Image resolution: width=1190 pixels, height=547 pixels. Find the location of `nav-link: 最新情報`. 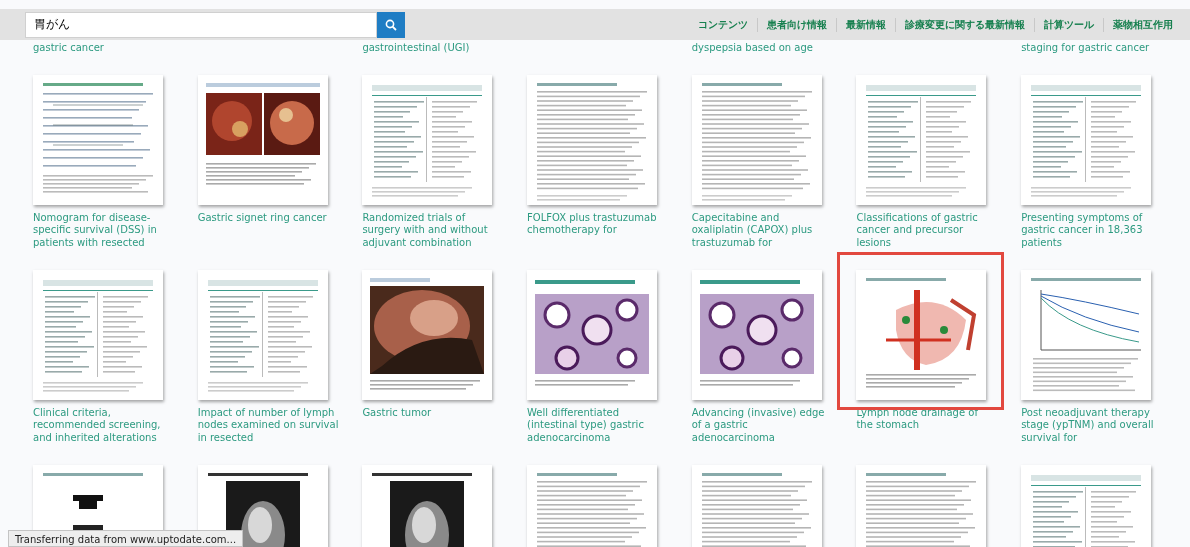

nav-link: 最新情報 is located at coordinates (866, 24).